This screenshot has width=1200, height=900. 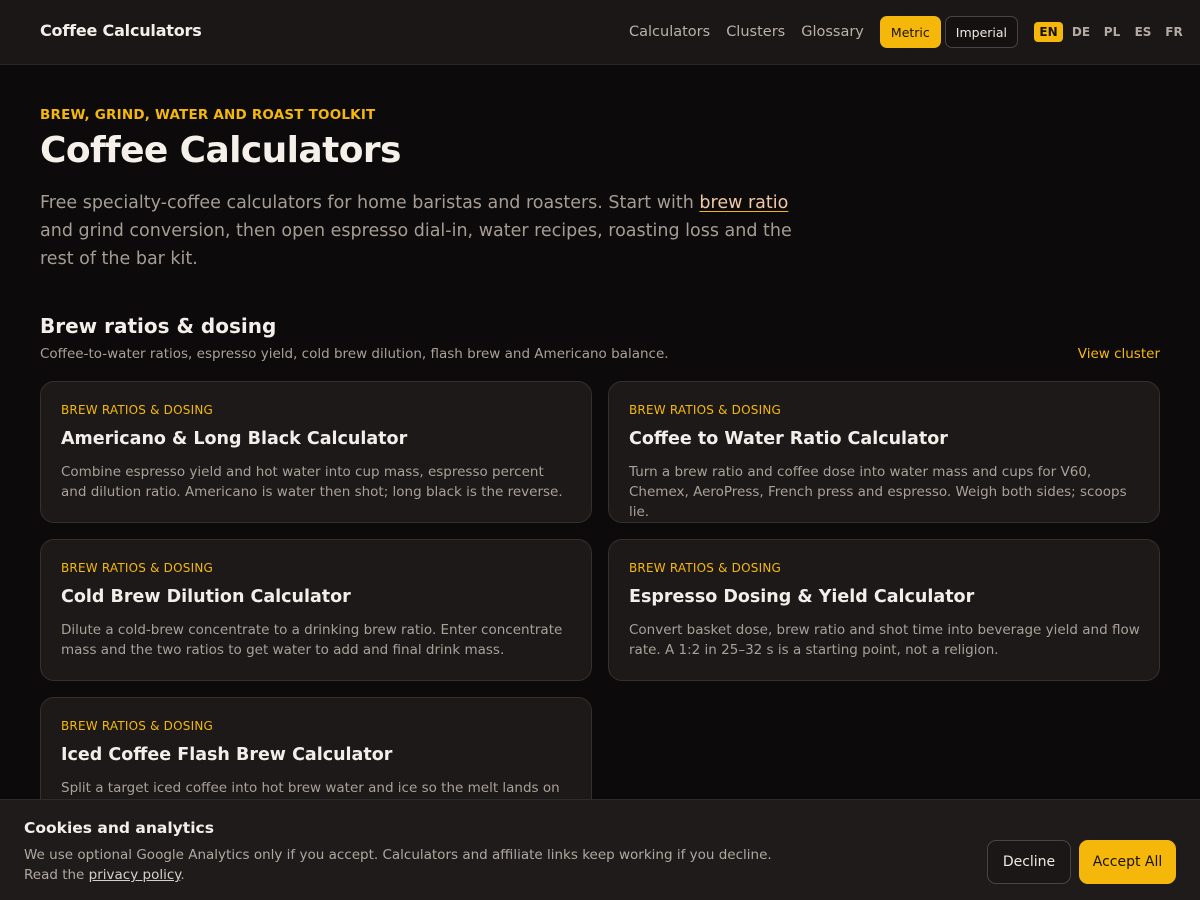 I want to click on card-title: Cold Brew Dilution Calculator, so click(x=206, y=597).